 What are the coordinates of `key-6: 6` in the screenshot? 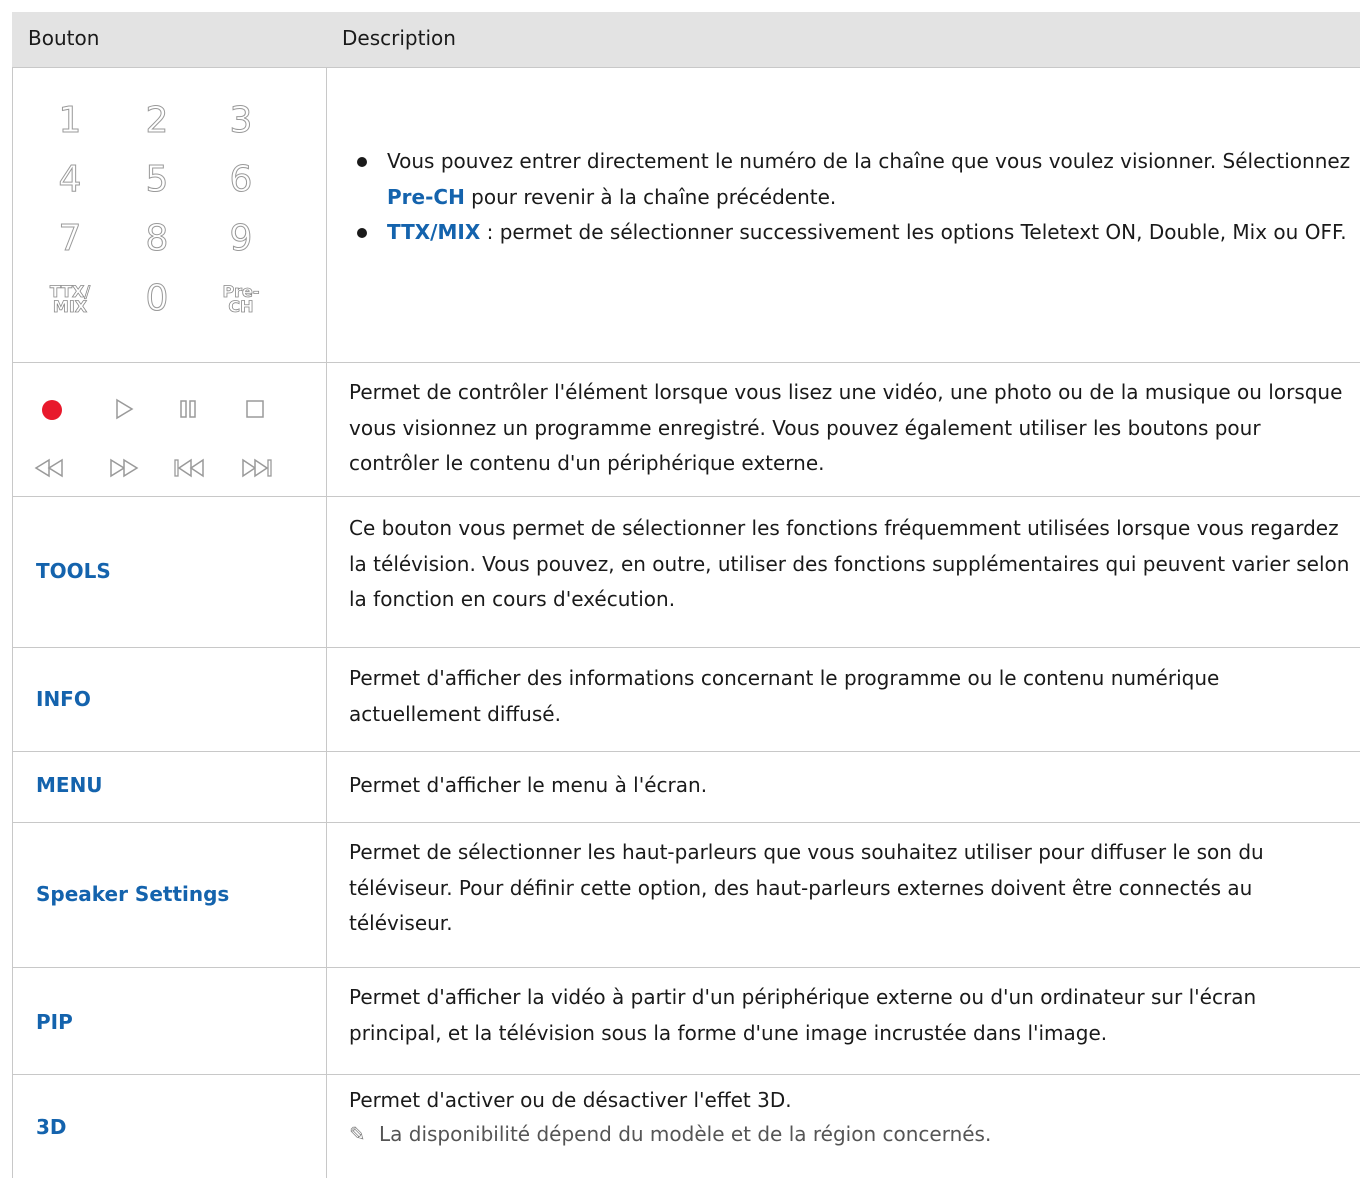 It's located at (241, 180).